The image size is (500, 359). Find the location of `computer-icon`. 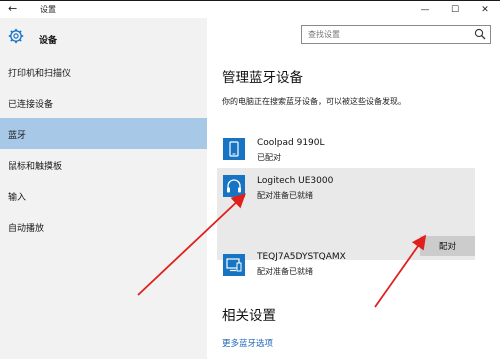

computer-icon is located at coordinates (234, 265).